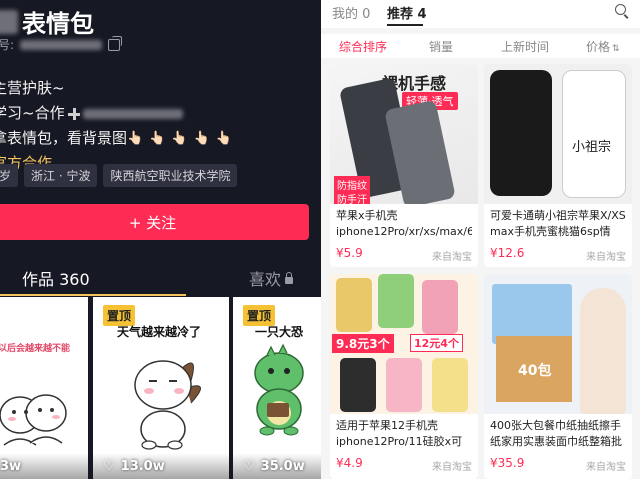 This screenshot has width=640, height=479. I want to click on video-caption: 天气越来越冷了, so click(159, 332).